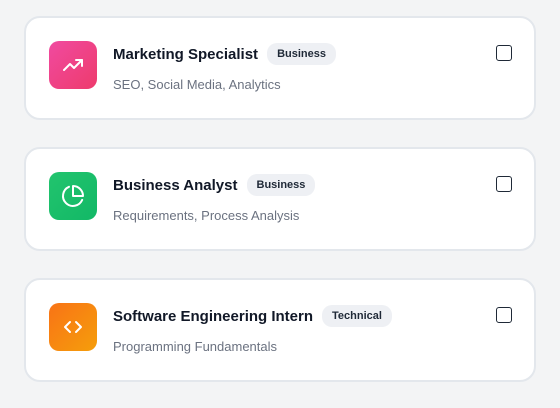  I want to click on pie-chart-icon, so click(73, 196).